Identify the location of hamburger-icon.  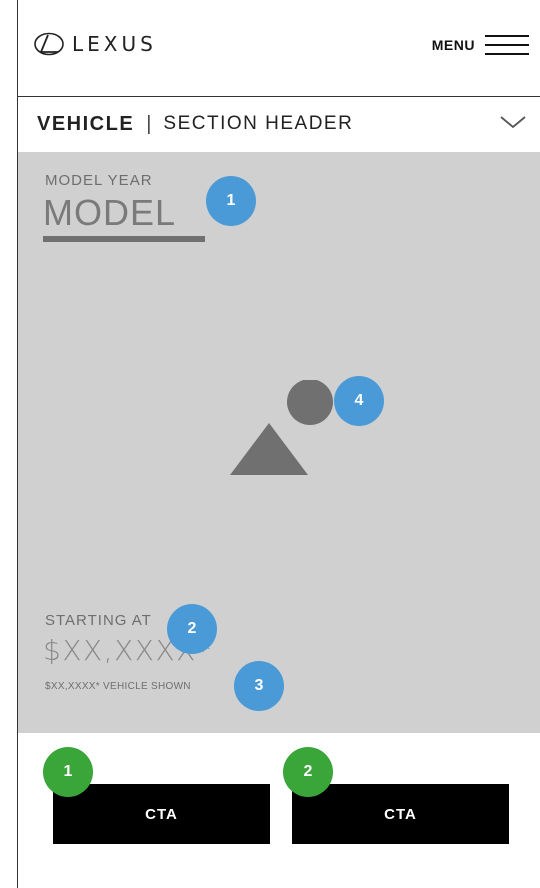
(507, 45).